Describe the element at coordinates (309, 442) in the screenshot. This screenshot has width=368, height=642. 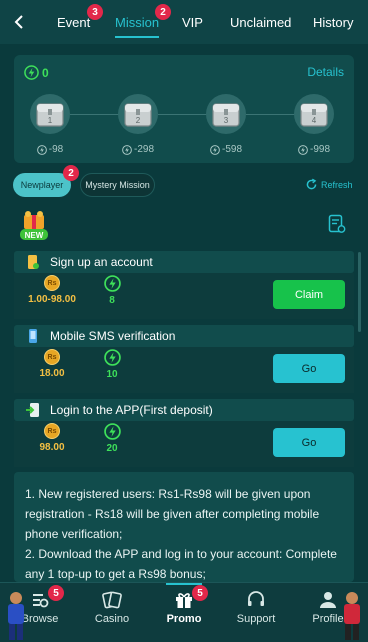
I see `go-button-app-login: Go` at that location.